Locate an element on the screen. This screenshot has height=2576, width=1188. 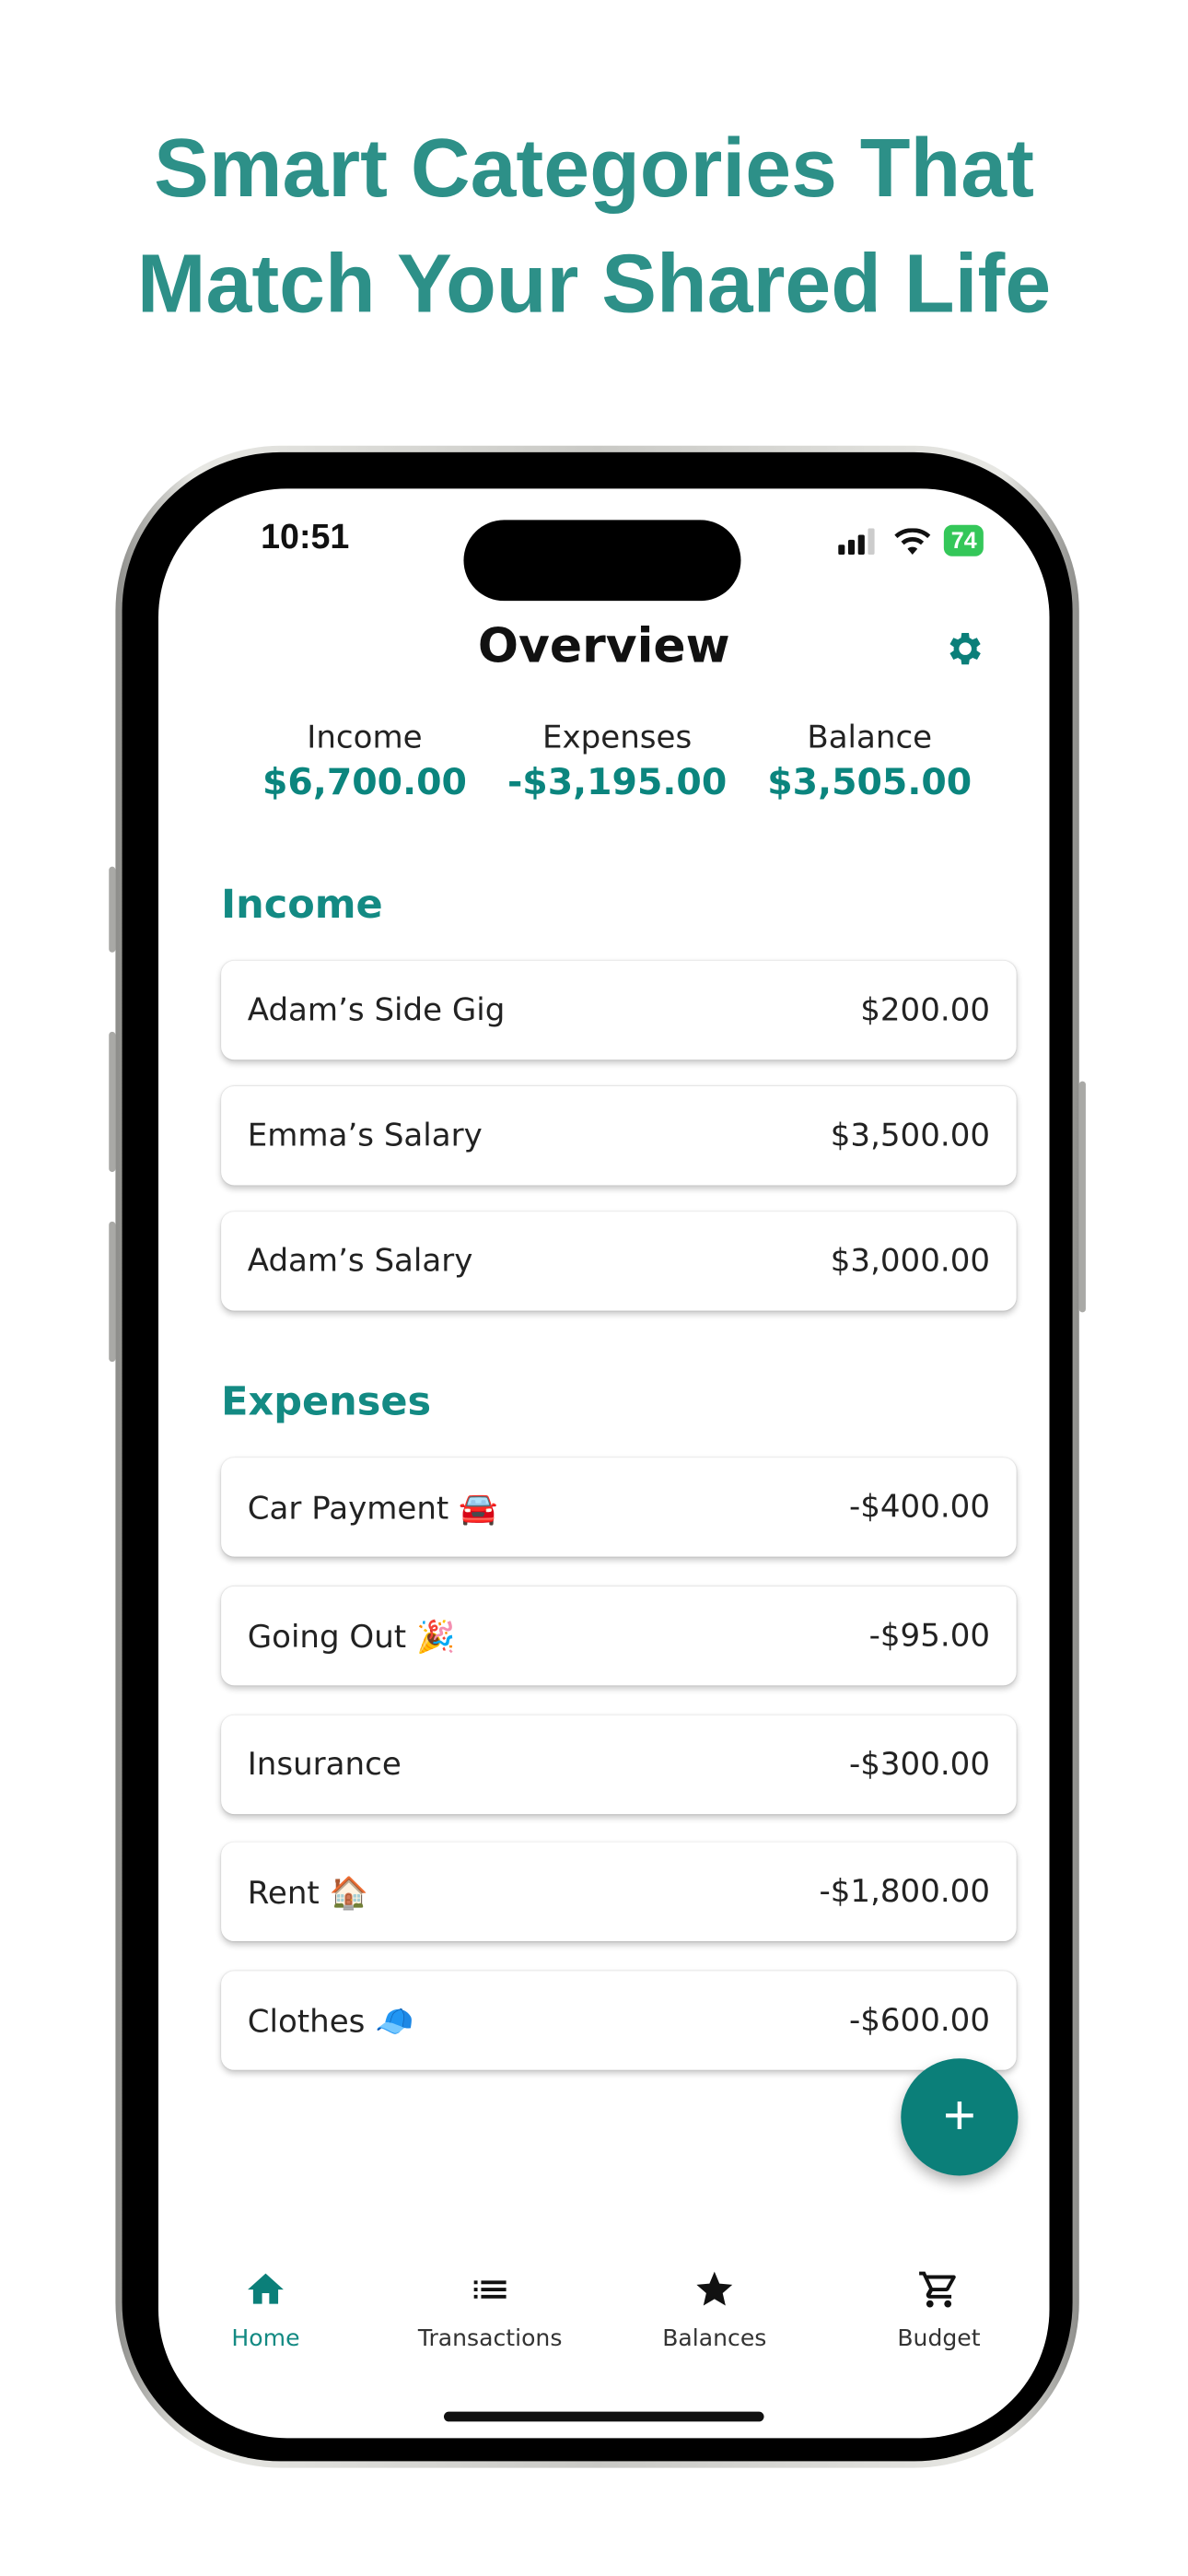
summary-label: Expenses is located at coordinates (617, 738).